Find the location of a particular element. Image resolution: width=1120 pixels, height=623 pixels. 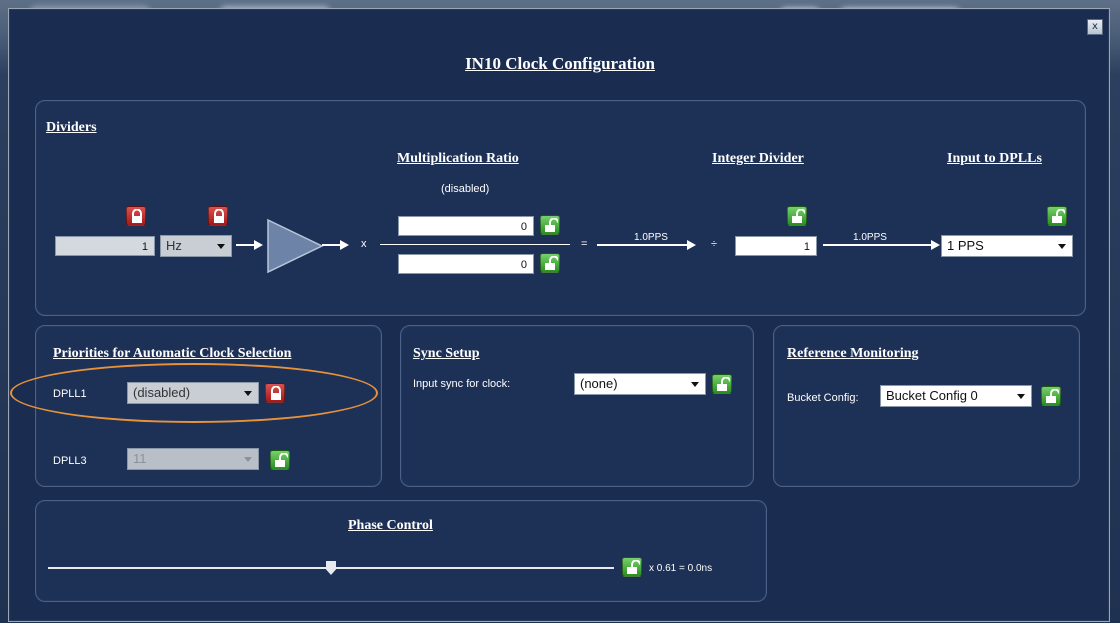

dpll-input-select-value: 1 PPS is located at coordinates (965, 245).